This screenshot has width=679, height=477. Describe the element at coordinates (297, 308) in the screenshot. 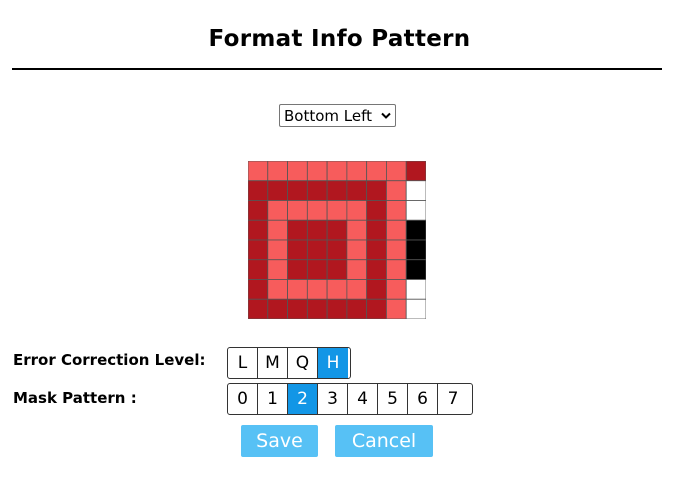

I see `pattern-cell-r7-c2` at that location.